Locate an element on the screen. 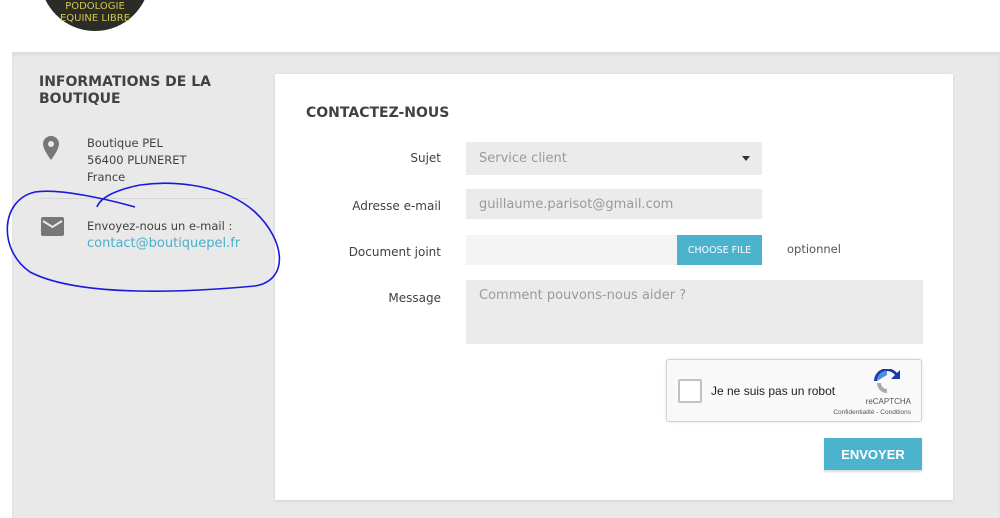  store-email-link: contact@boutiquepel.fr is located at coordinates (163, 243).